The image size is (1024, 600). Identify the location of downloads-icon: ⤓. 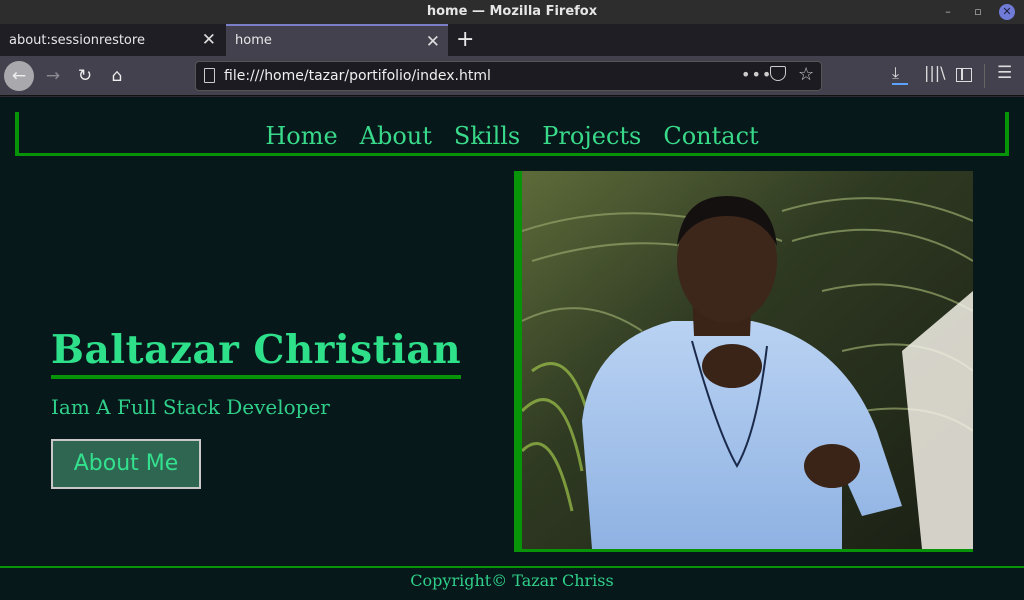
(900, 74).